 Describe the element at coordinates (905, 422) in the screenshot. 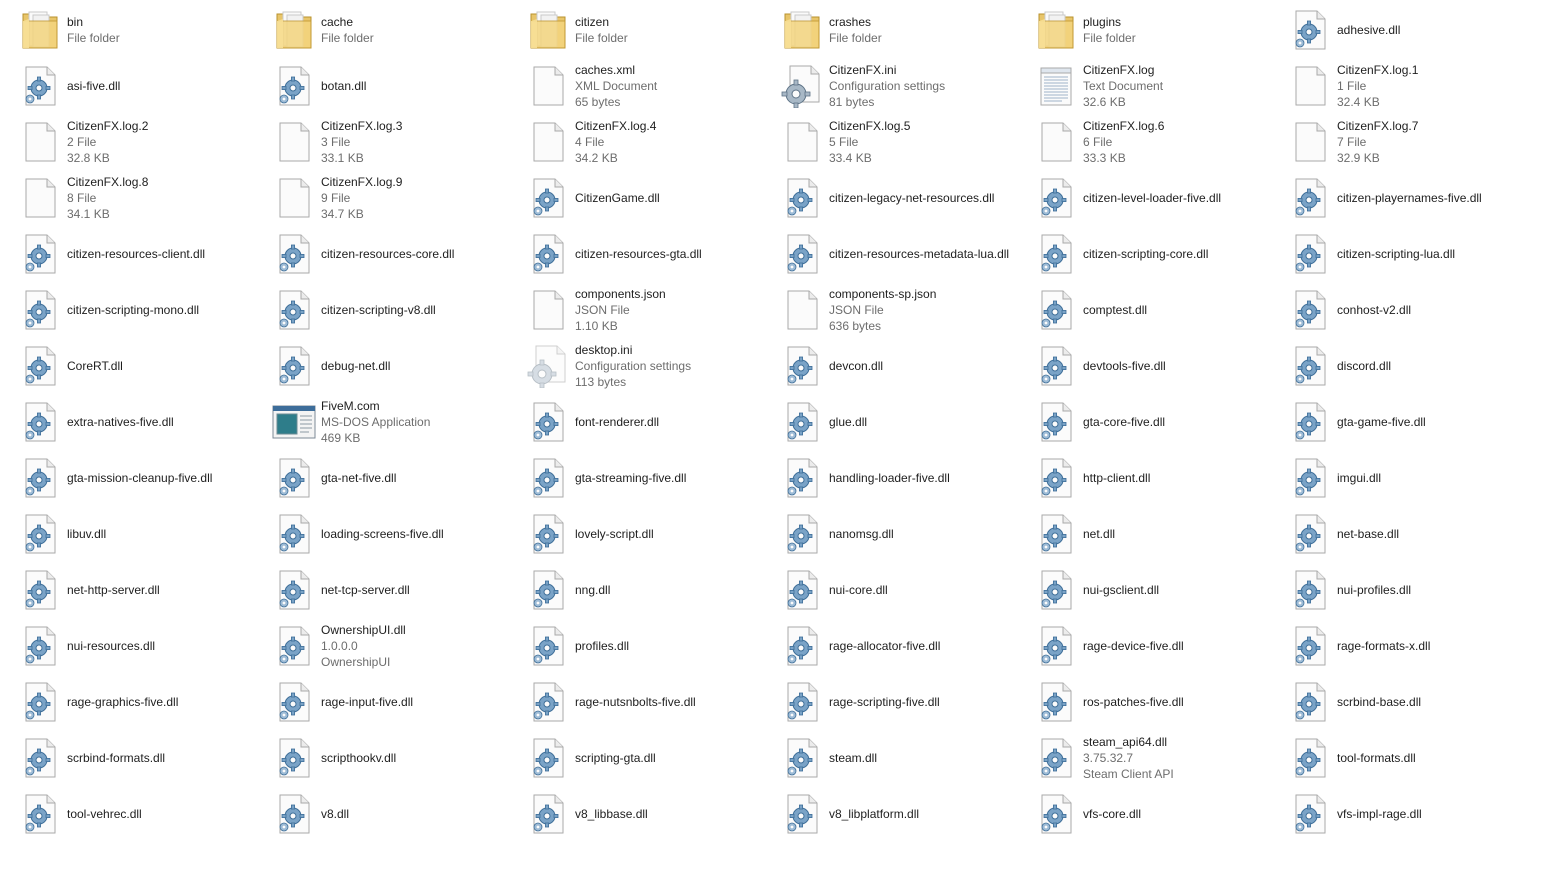

I see `file-item-glue-dll: glue.dll` at that location.